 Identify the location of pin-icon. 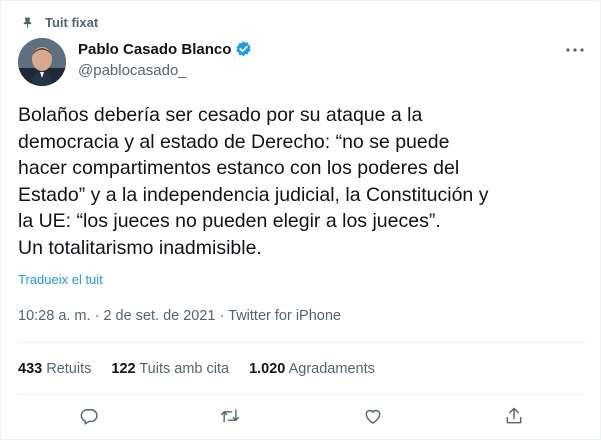
(27, 22).